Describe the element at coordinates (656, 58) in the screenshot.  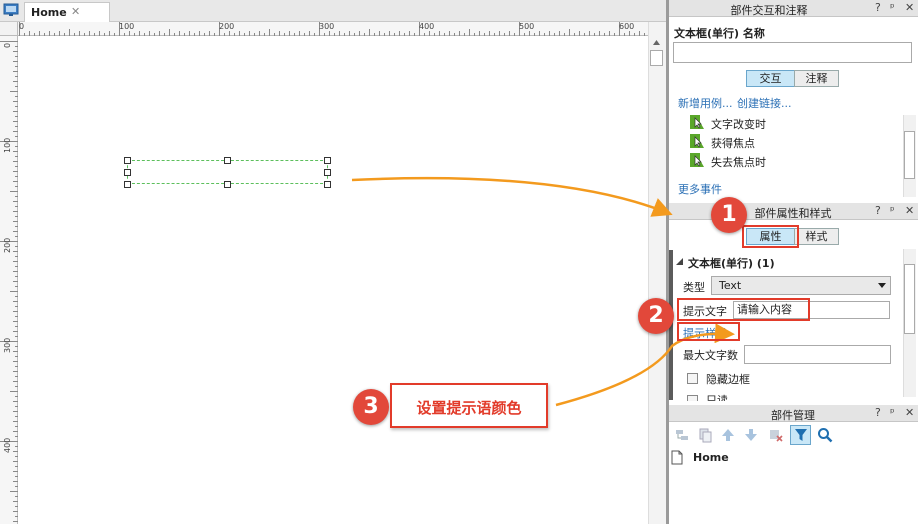
I see `canvas-scrollbar-thumb` at that location.